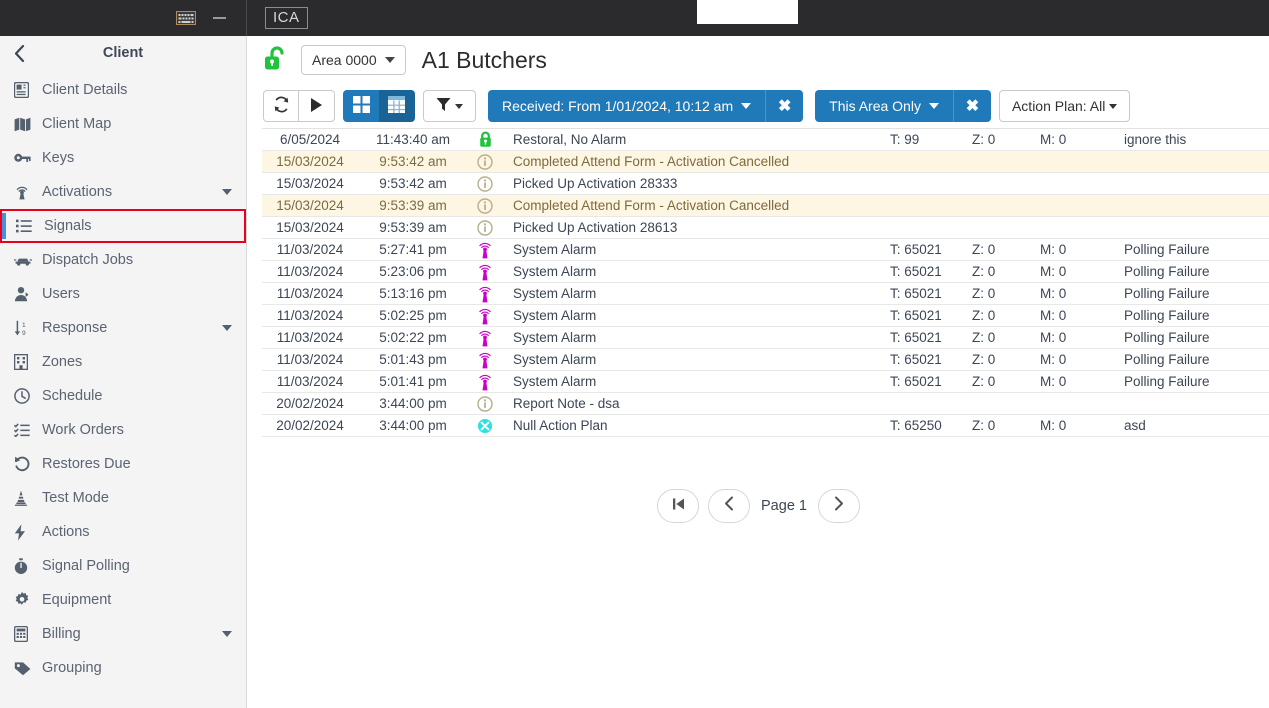 The height and width of the screenshot is (708, 1269). I want to click on play-icon, so click(316, 106).